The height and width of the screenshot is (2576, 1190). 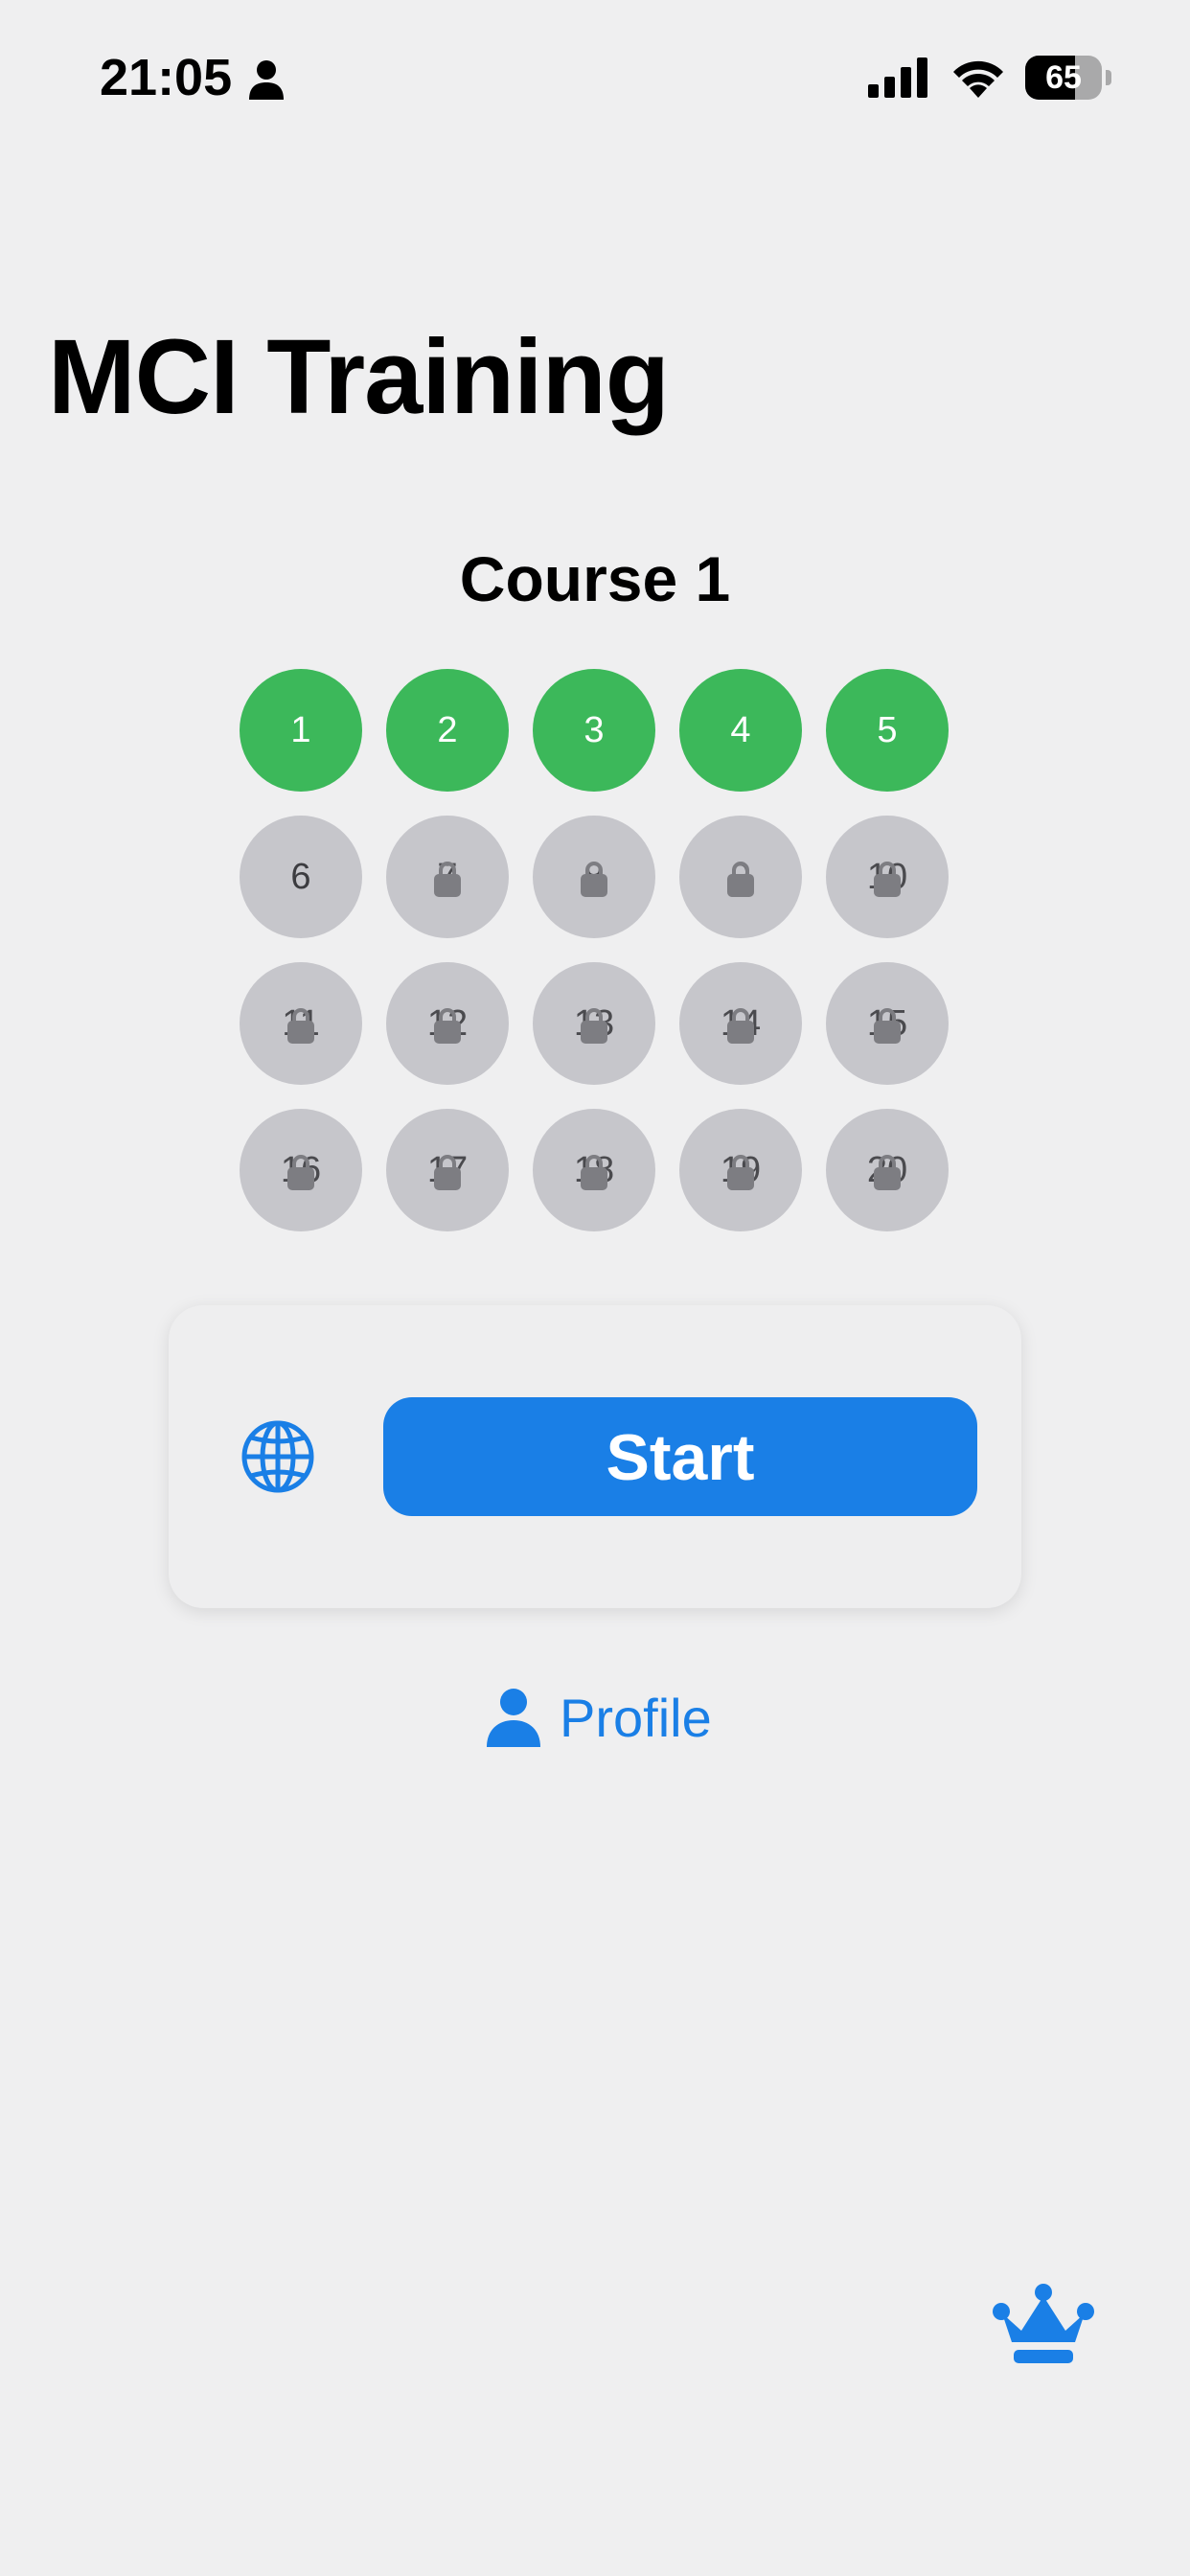 I want to click on battery-percent: 65, so click(x=1064, y=77).